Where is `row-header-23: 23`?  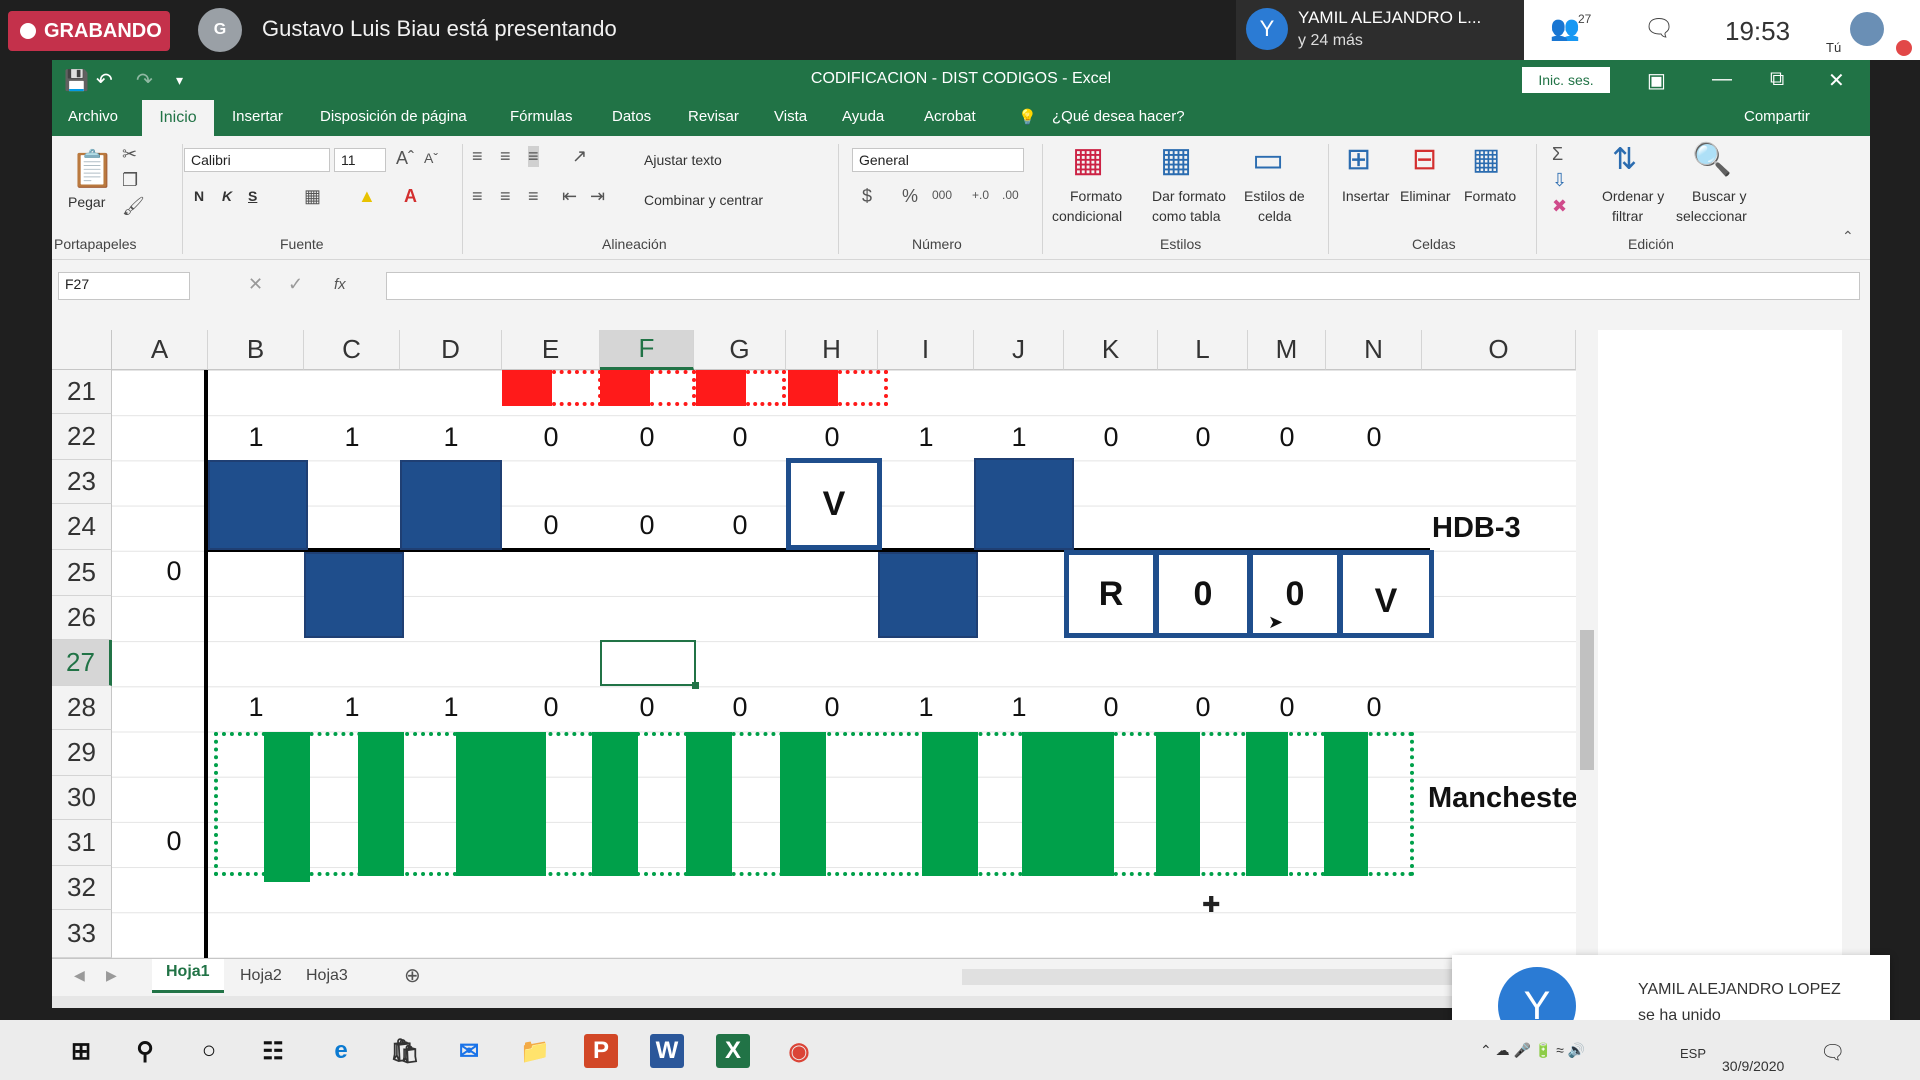 row-header-23: 23 is located at coordinates (82, 482).